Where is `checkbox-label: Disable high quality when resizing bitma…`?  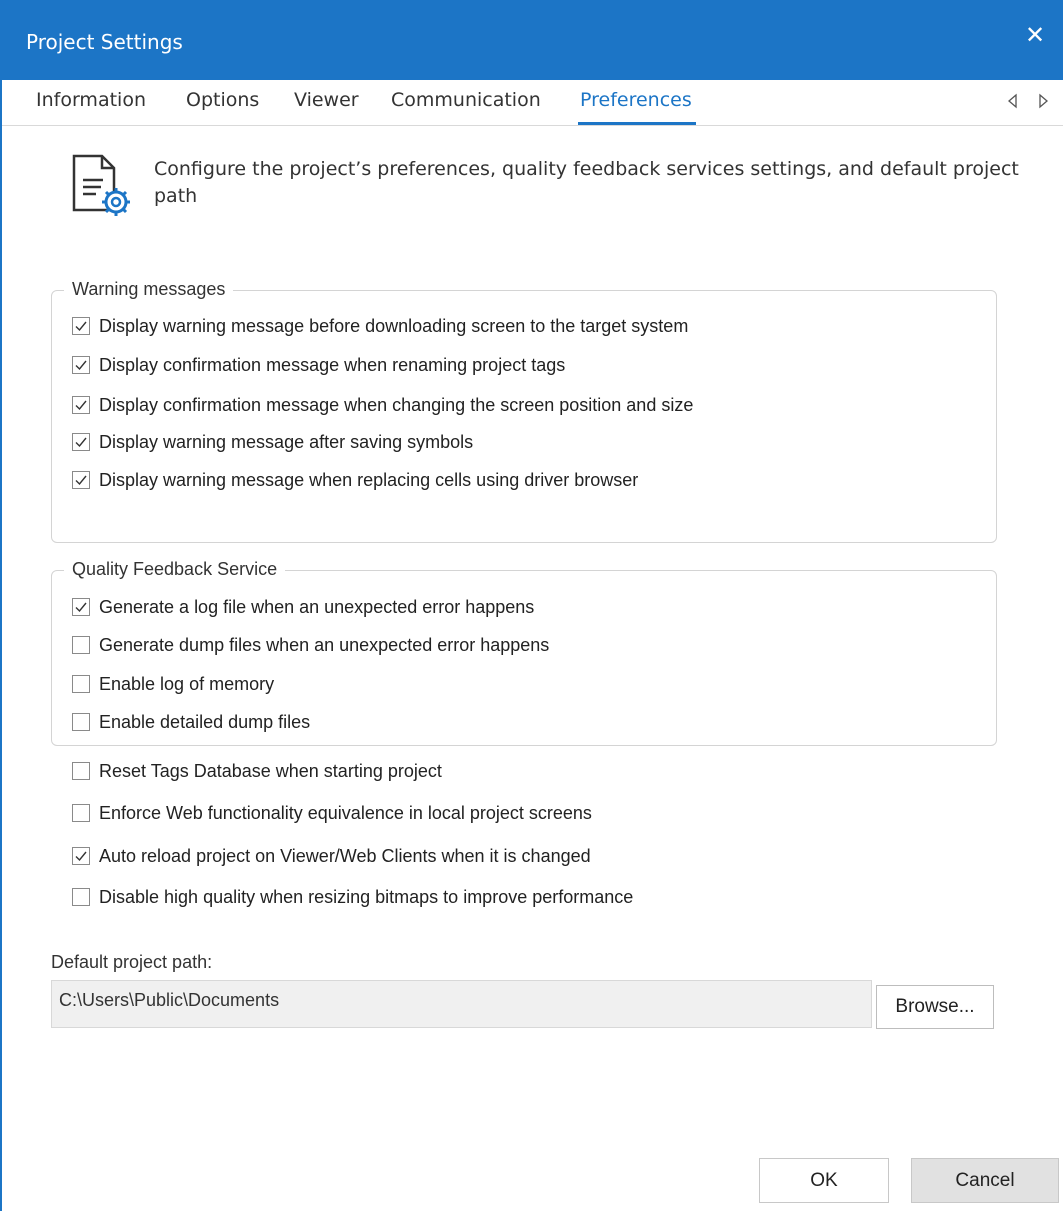 checkbox-label: Disable high quality when resizing bitma… is located at coordinates (366, 896).